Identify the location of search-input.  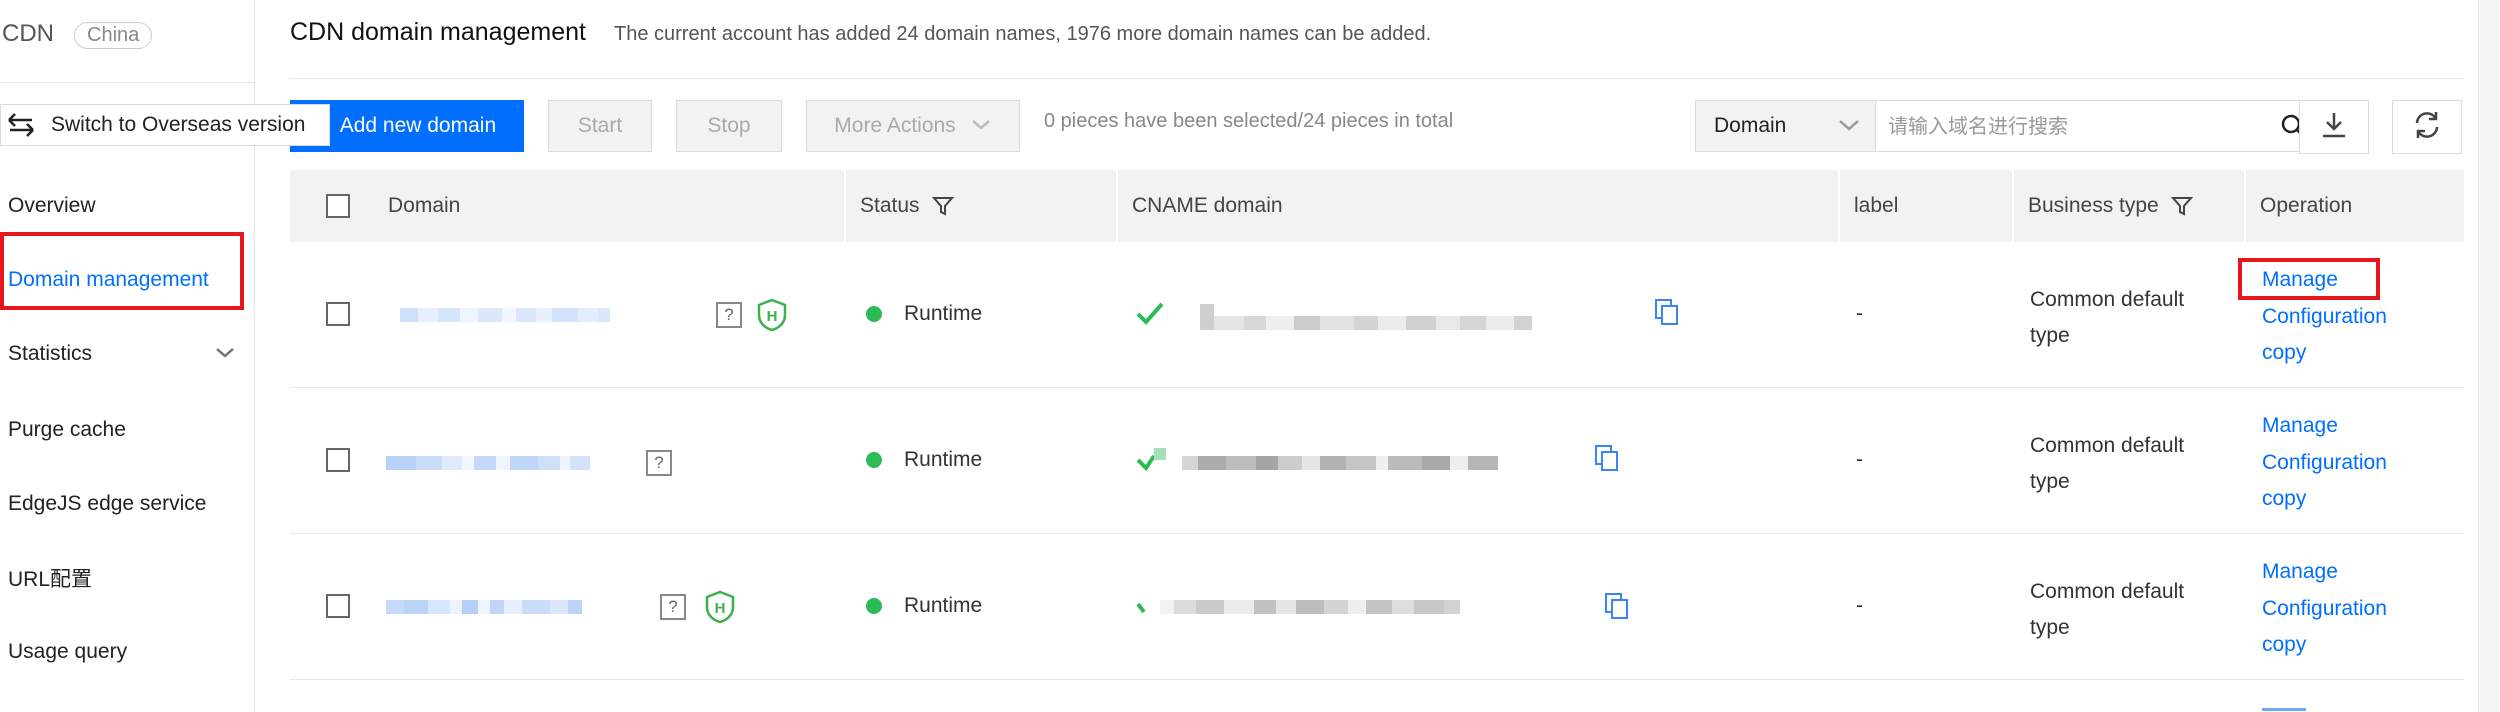
(2078, 127).